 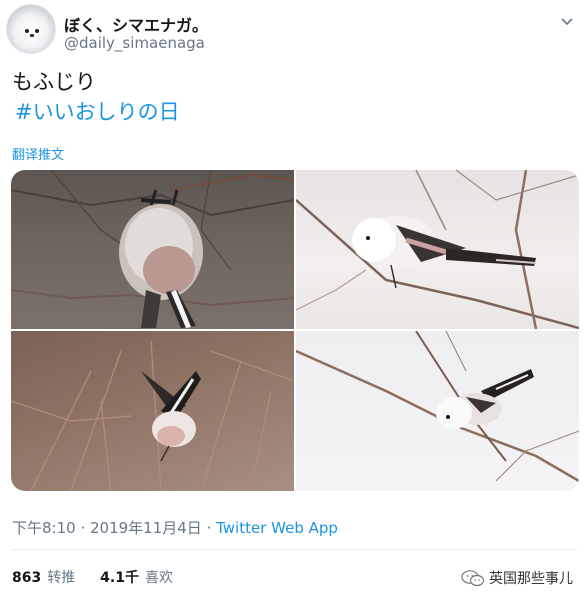 What do you see at coordinates (26, 578) in the screenshot?
I see `retweet-count: 863` at bounding box center [26, 578].